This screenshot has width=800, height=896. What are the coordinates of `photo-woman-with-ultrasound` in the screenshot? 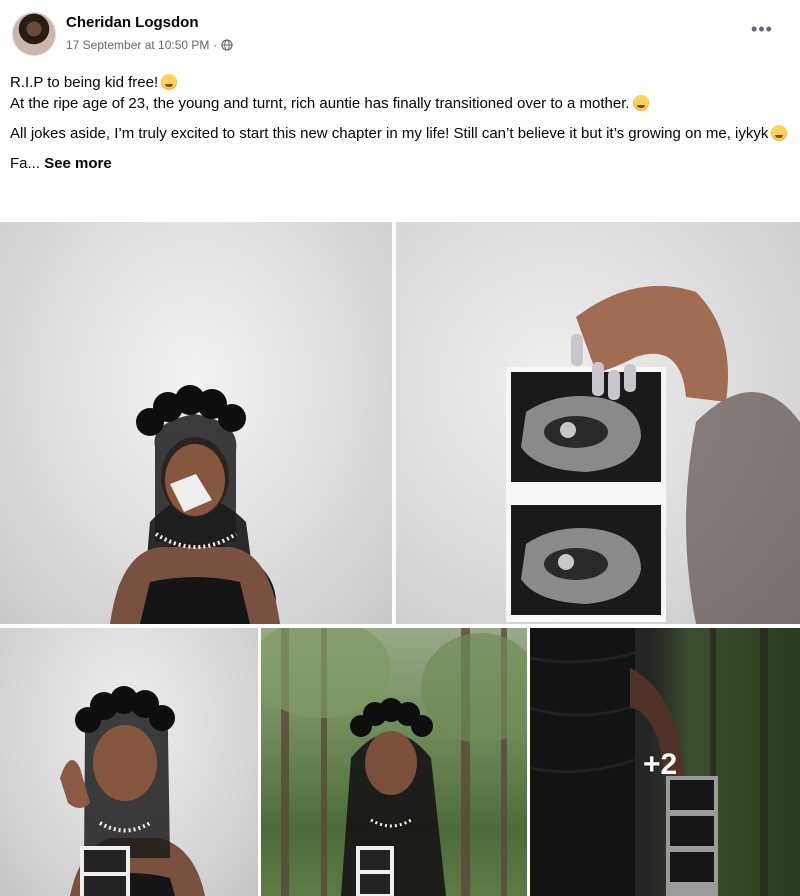 It's located at (129, 762).